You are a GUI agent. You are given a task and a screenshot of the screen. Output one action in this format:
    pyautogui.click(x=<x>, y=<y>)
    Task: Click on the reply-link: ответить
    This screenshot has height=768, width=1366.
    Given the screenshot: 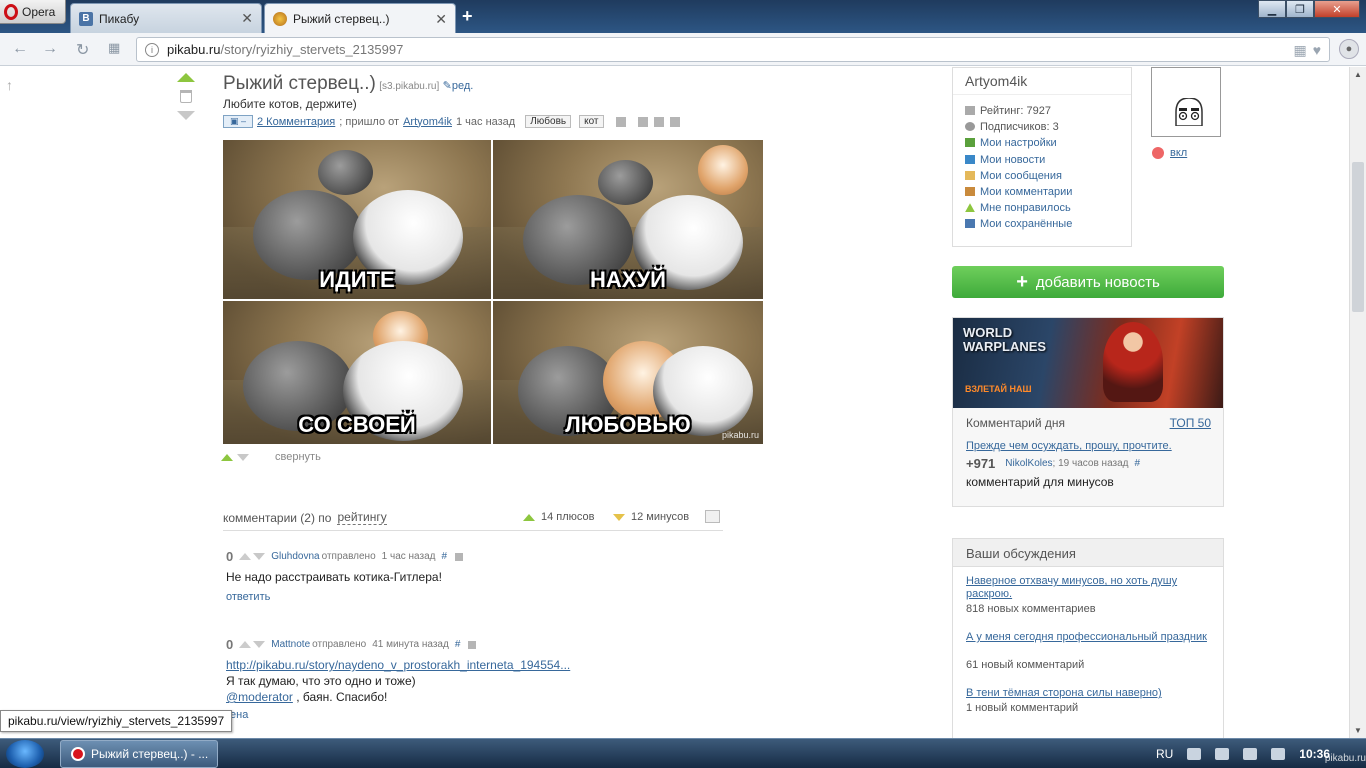 What is the action you would take?
    pyautogui.click(x=526, y=597)
    